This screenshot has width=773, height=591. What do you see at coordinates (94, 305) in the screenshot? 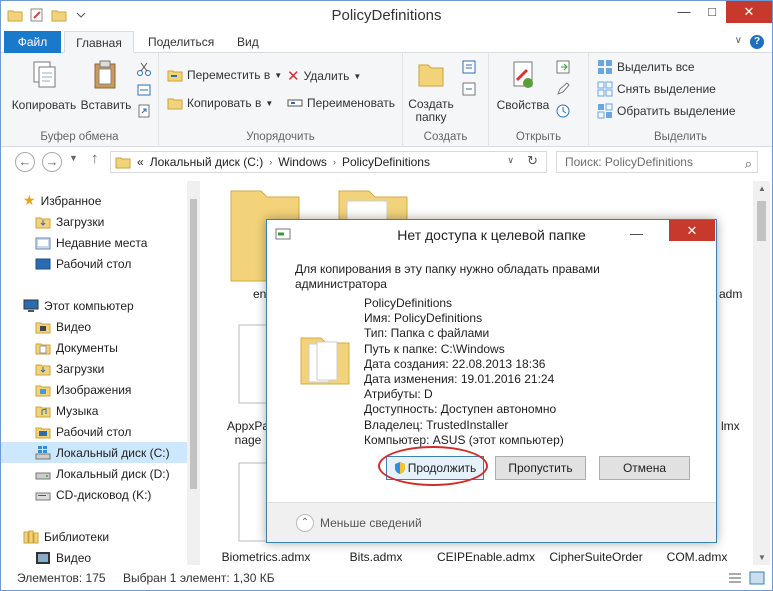
I see `nav-this-pc: Этот компьютер` at bounding box center [94, 305].